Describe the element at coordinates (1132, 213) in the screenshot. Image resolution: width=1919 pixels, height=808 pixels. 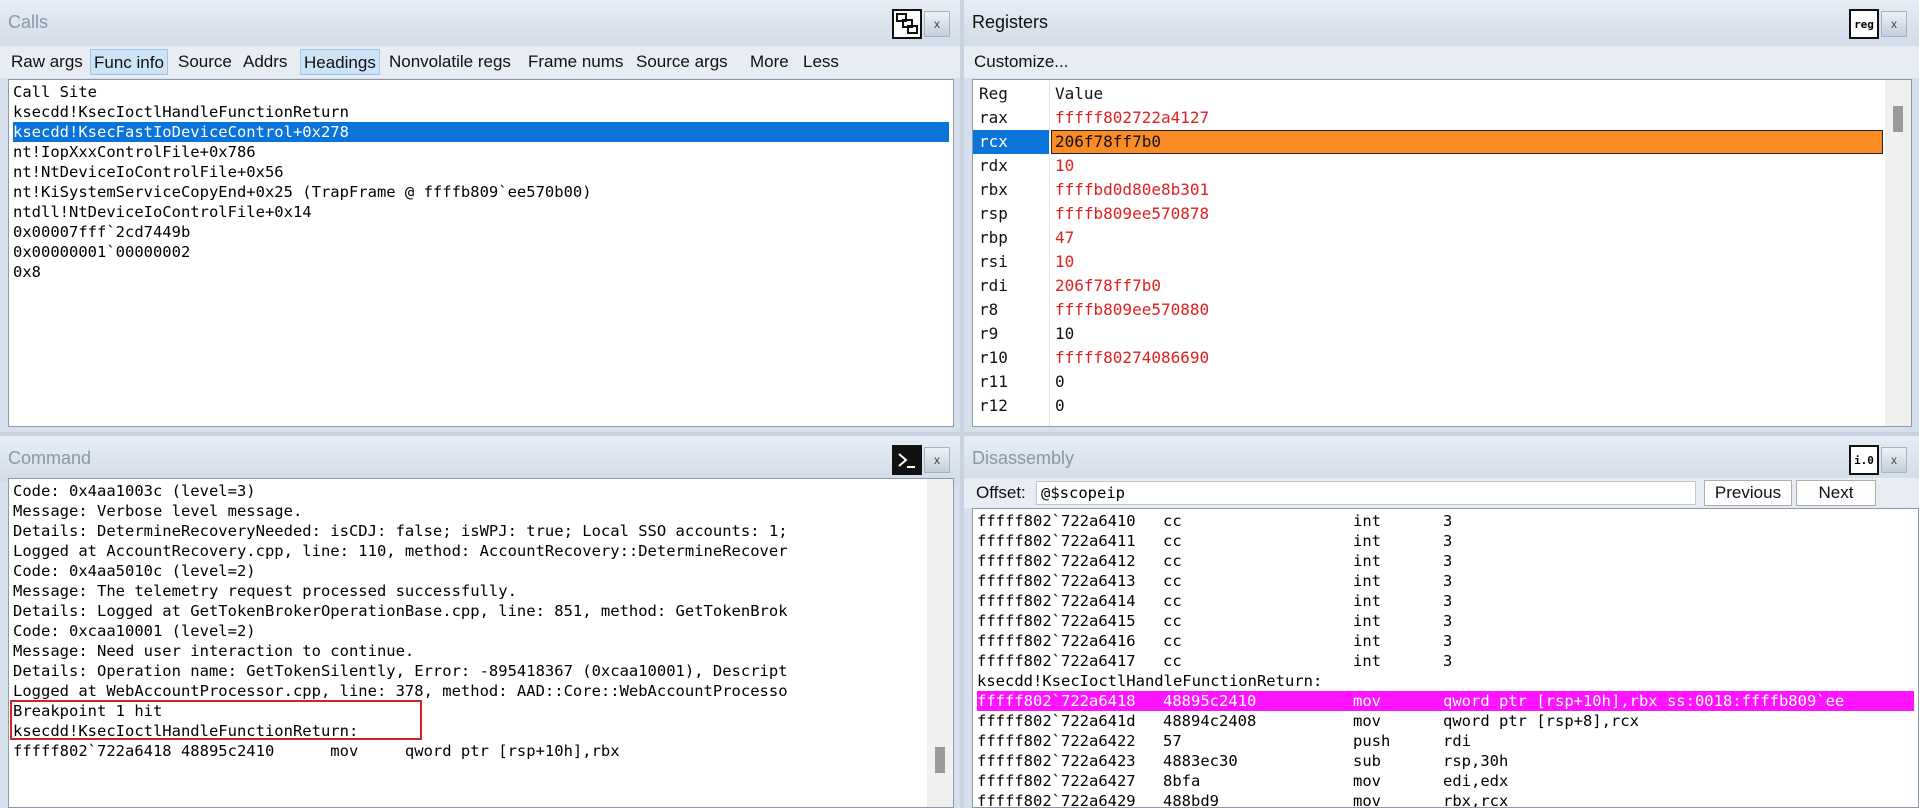
I see `register-value: ffffb809ee570878` at that location.